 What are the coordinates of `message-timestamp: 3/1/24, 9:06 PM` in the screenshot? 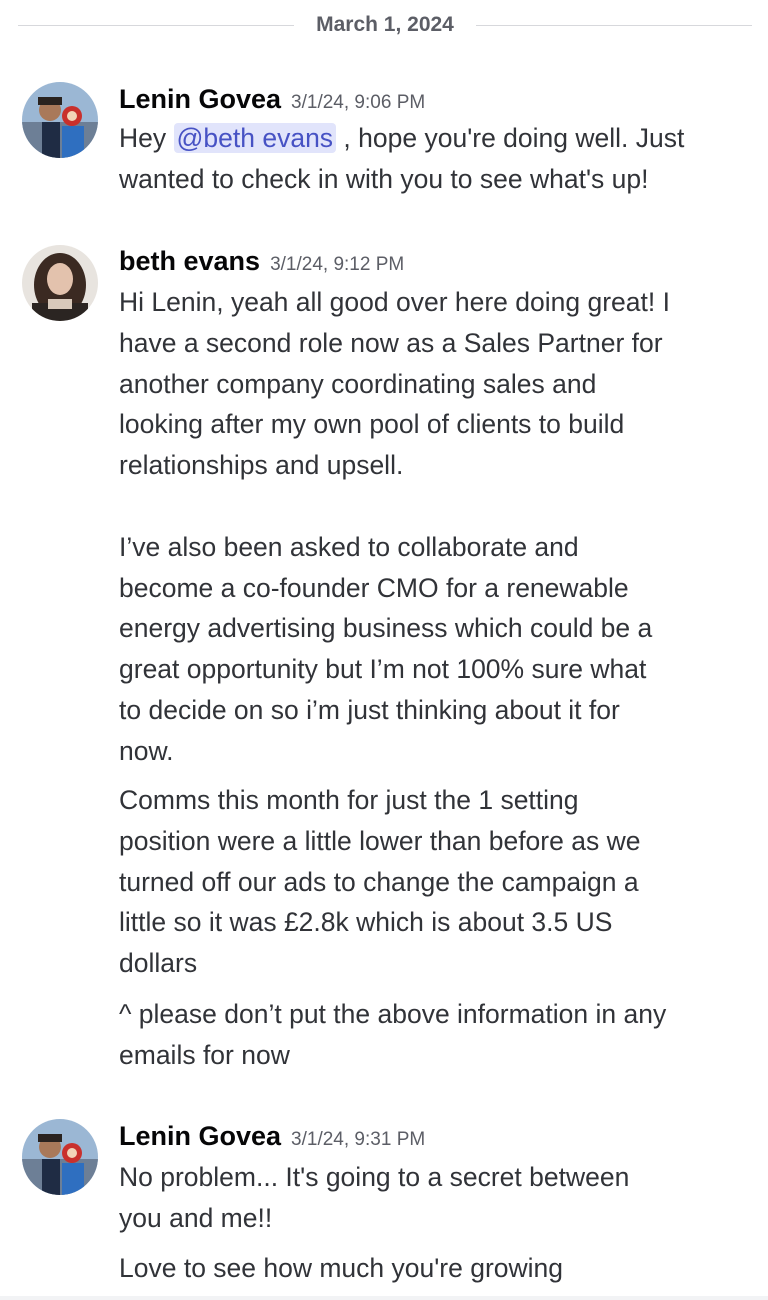 It's located at (358, 102).